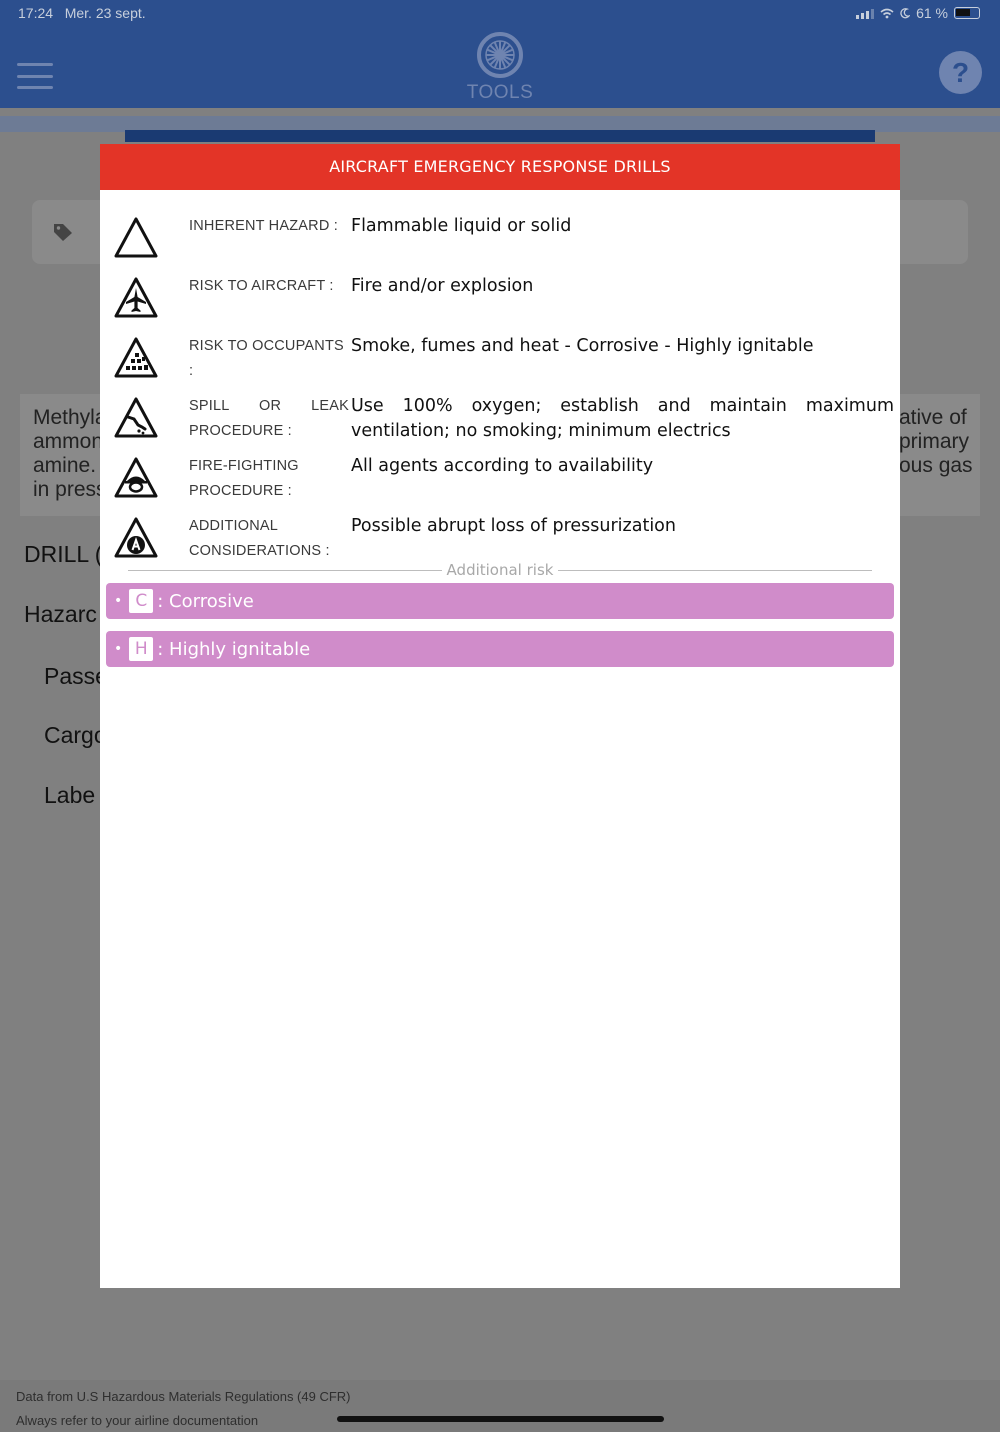 The height and width of the screenshot is (1432, 1000). What do you see at coordinates (72, 735) in the screenshot?
I see `cargo-heading: Cargo` at bounding box center [72, 735].